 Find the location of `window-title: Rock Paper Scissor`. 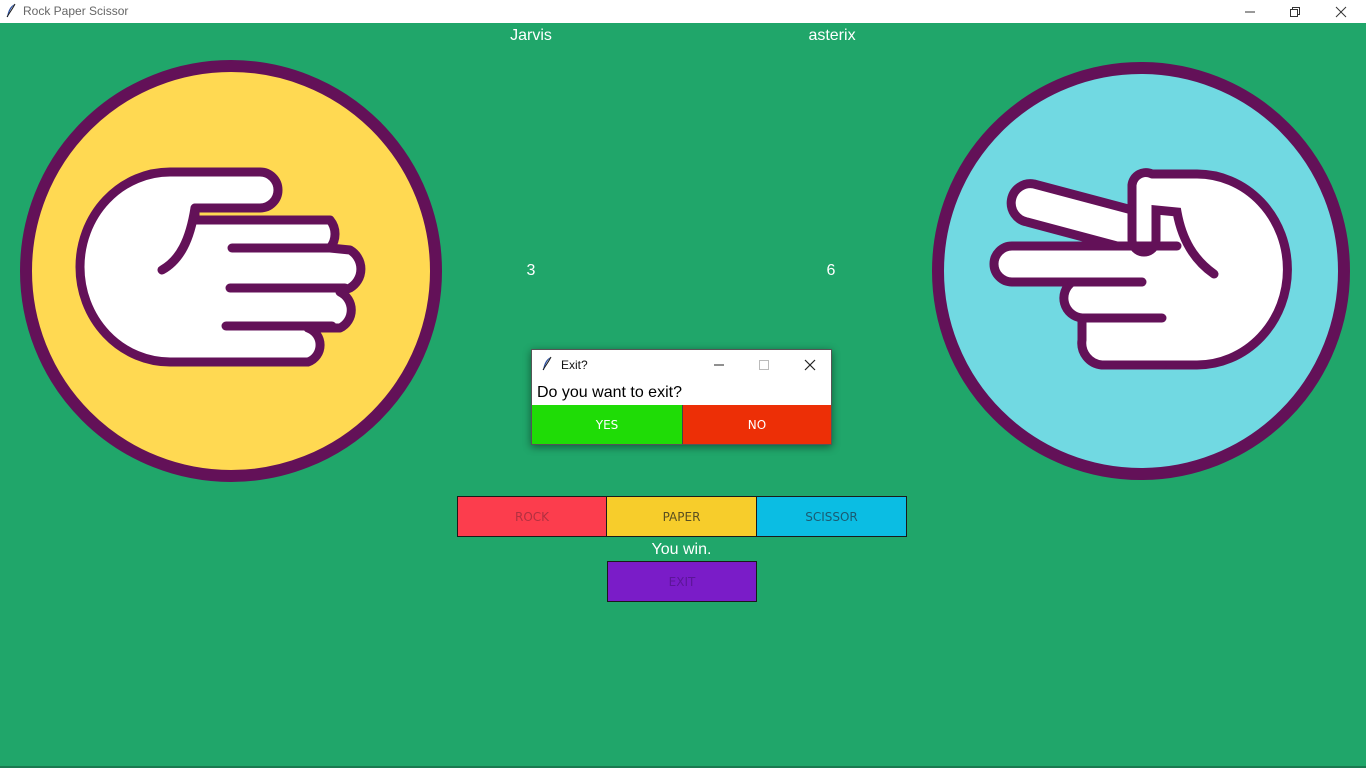

window-title: Rock Paper Scissor is located at coordinates (76, 11).